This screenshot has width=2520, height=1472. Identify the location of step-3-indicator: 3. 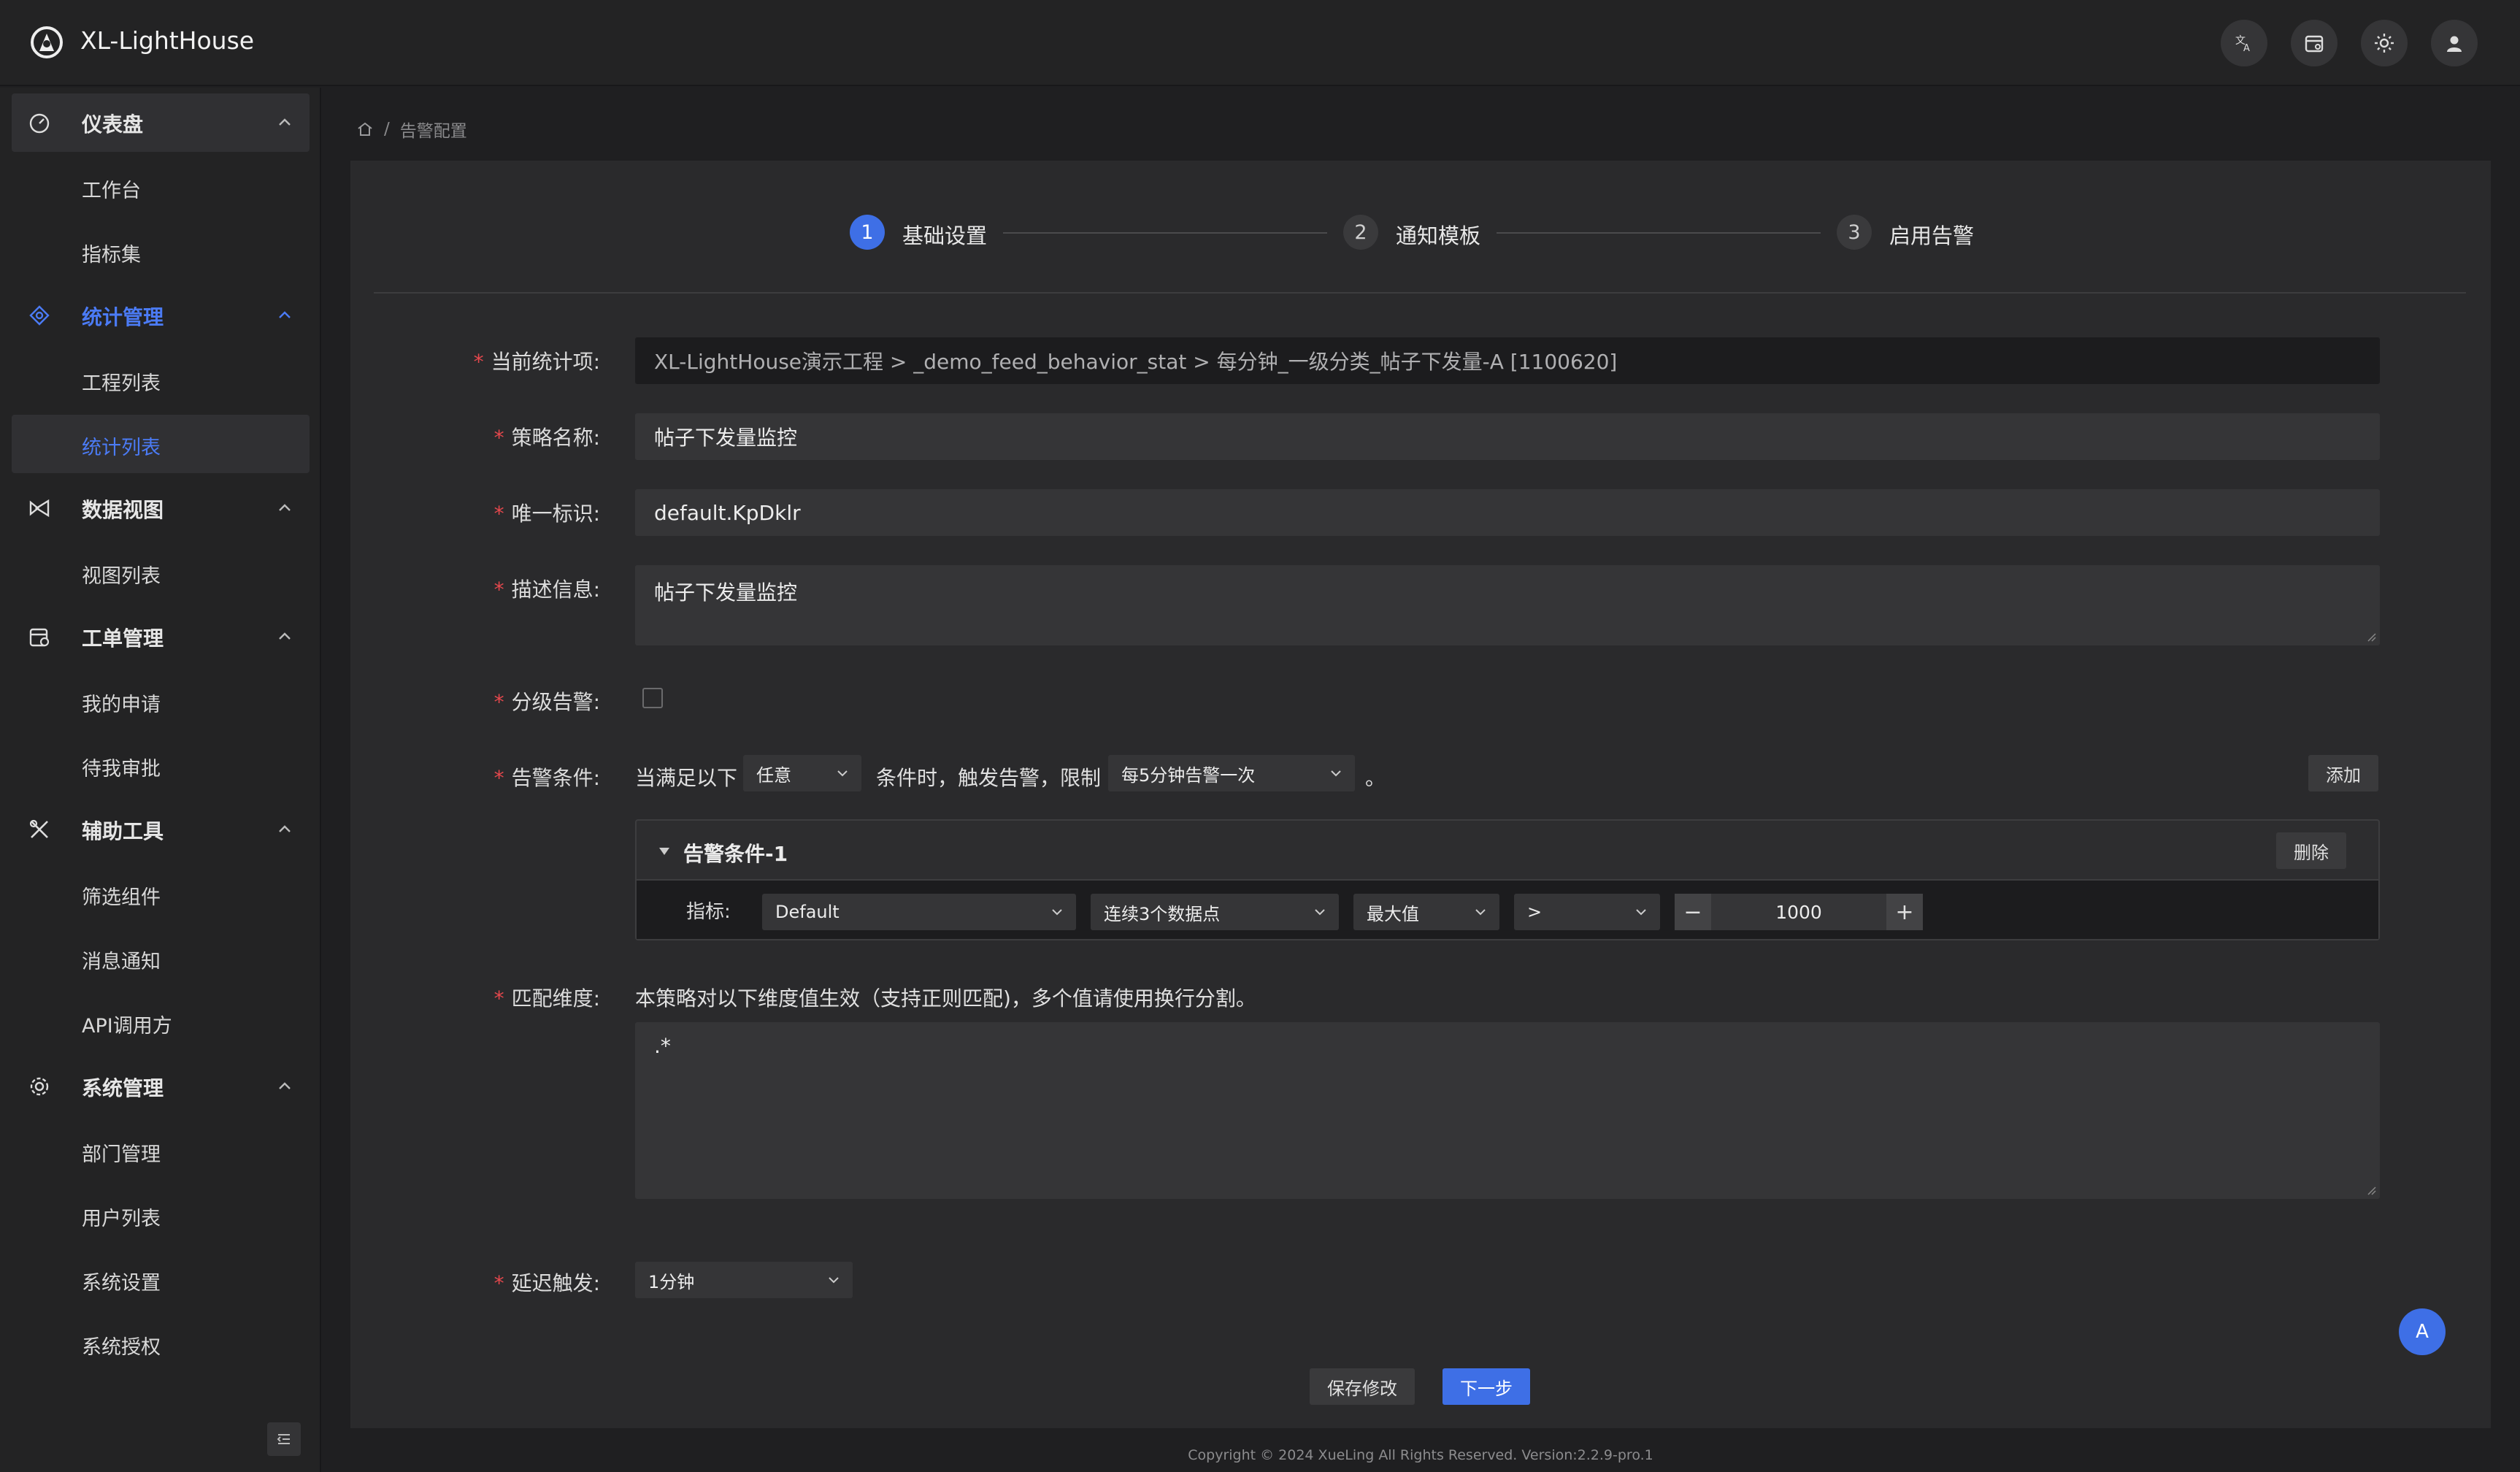
(1854, 233).